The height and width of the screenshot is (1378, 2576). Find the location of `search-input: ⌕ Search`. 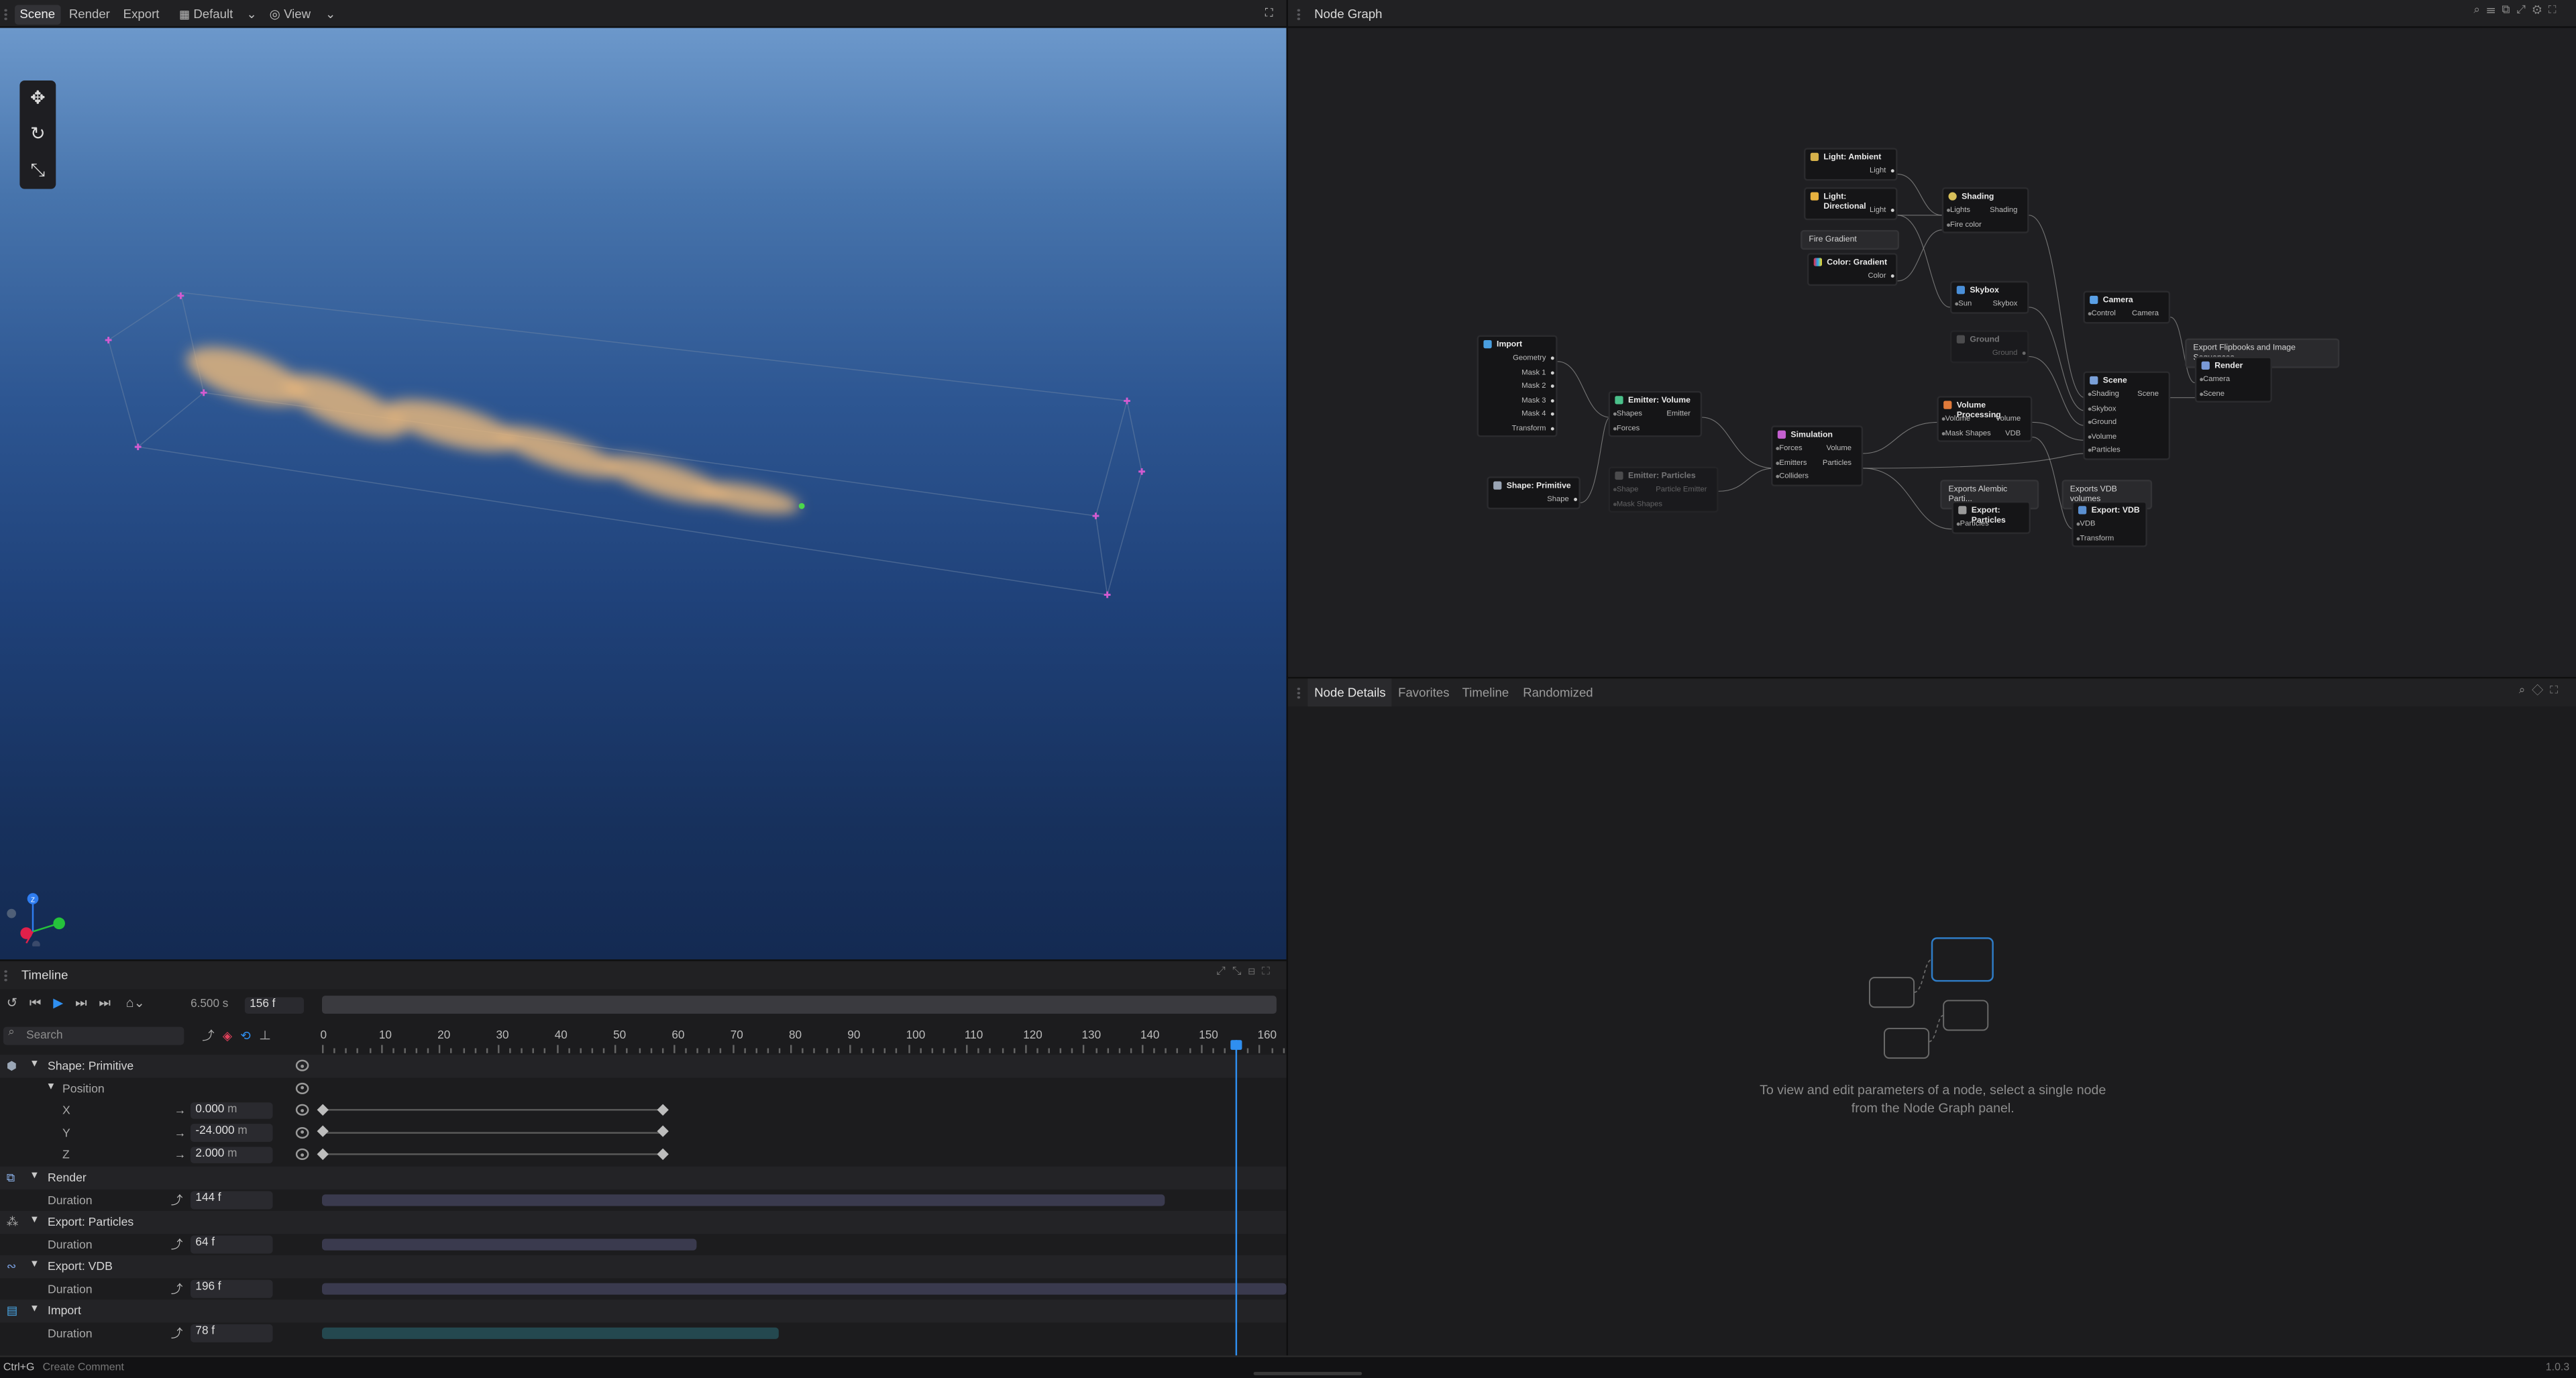

search-input: ⌕ Search is located at coordinates (93, 1035).